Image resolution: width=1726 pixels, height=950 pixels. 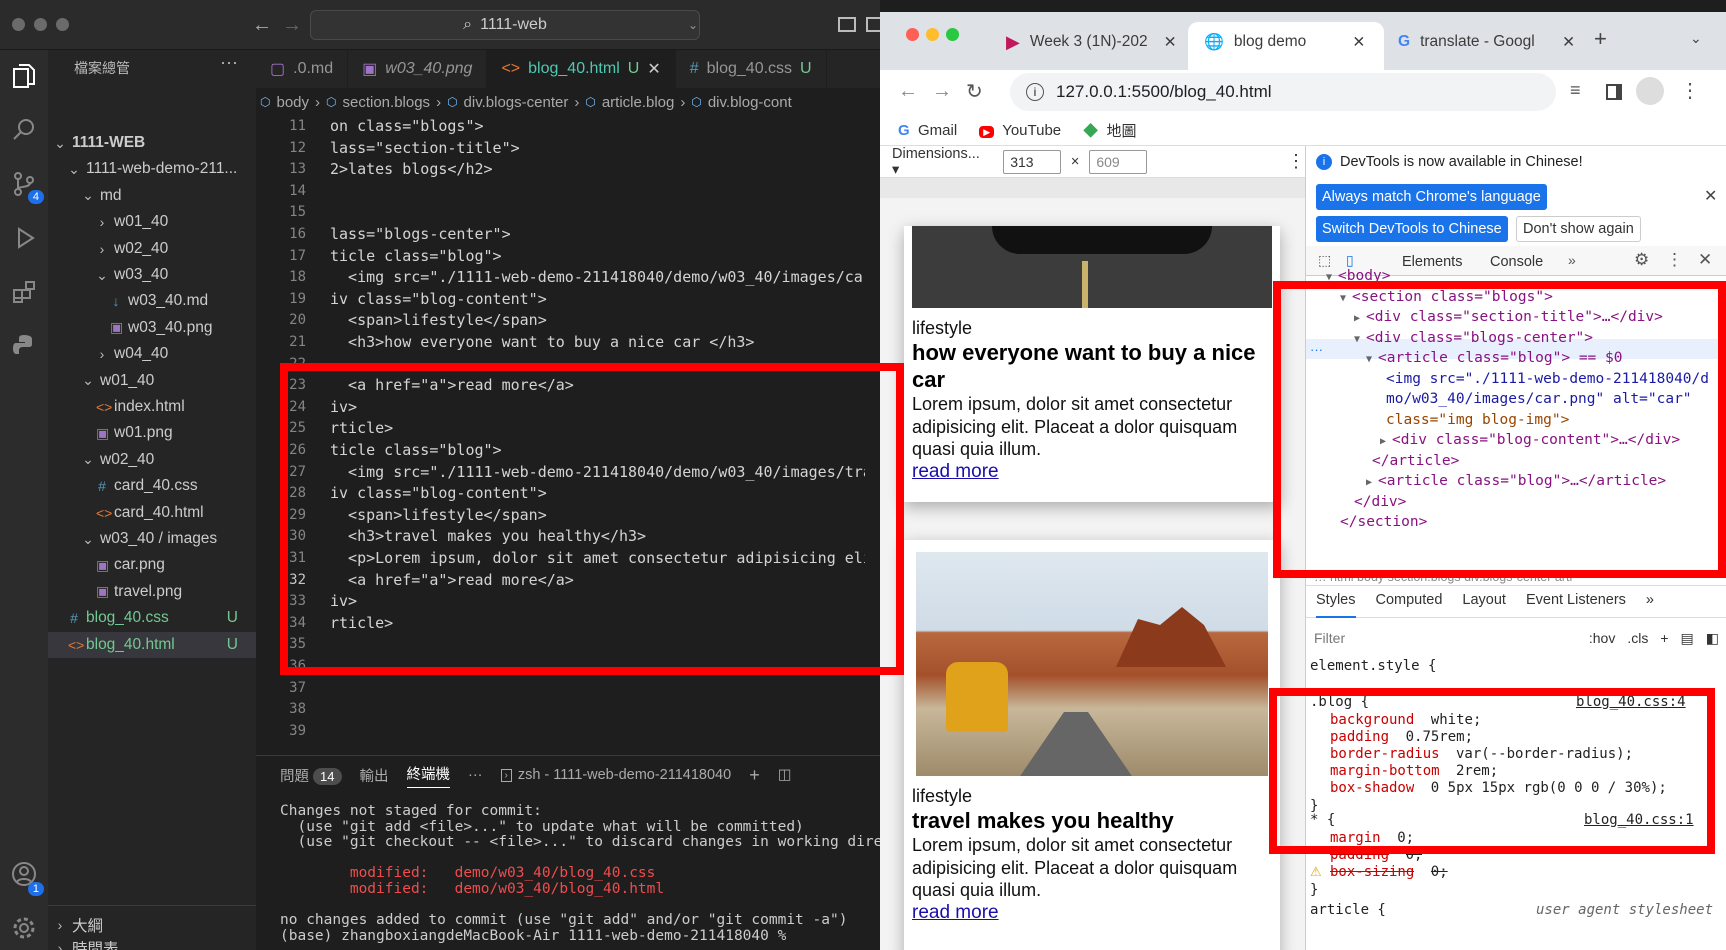 I want to click on explorer-item: ▣ travel.png, so click(x=152, y=592).